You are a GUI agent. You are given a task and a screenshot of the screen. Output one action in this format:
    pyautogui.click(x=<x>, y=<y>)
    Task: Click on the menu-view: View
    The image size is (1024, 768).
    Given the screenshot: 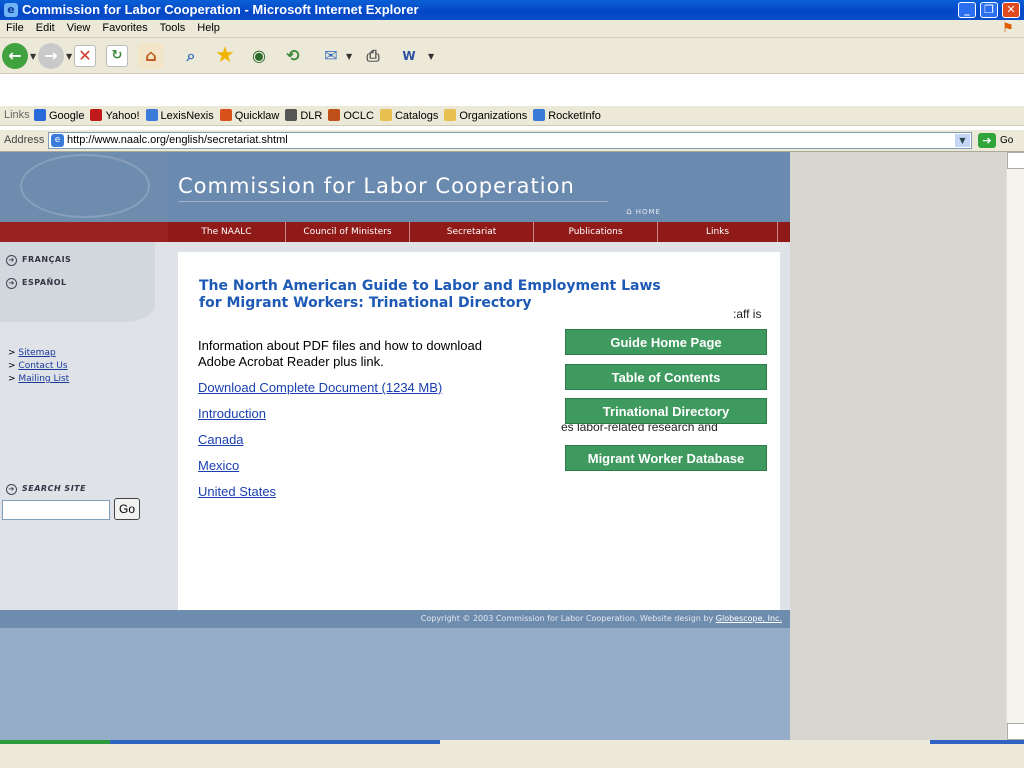 What is the action you would take?
    pyautogui.click(x=79, y=28)
    